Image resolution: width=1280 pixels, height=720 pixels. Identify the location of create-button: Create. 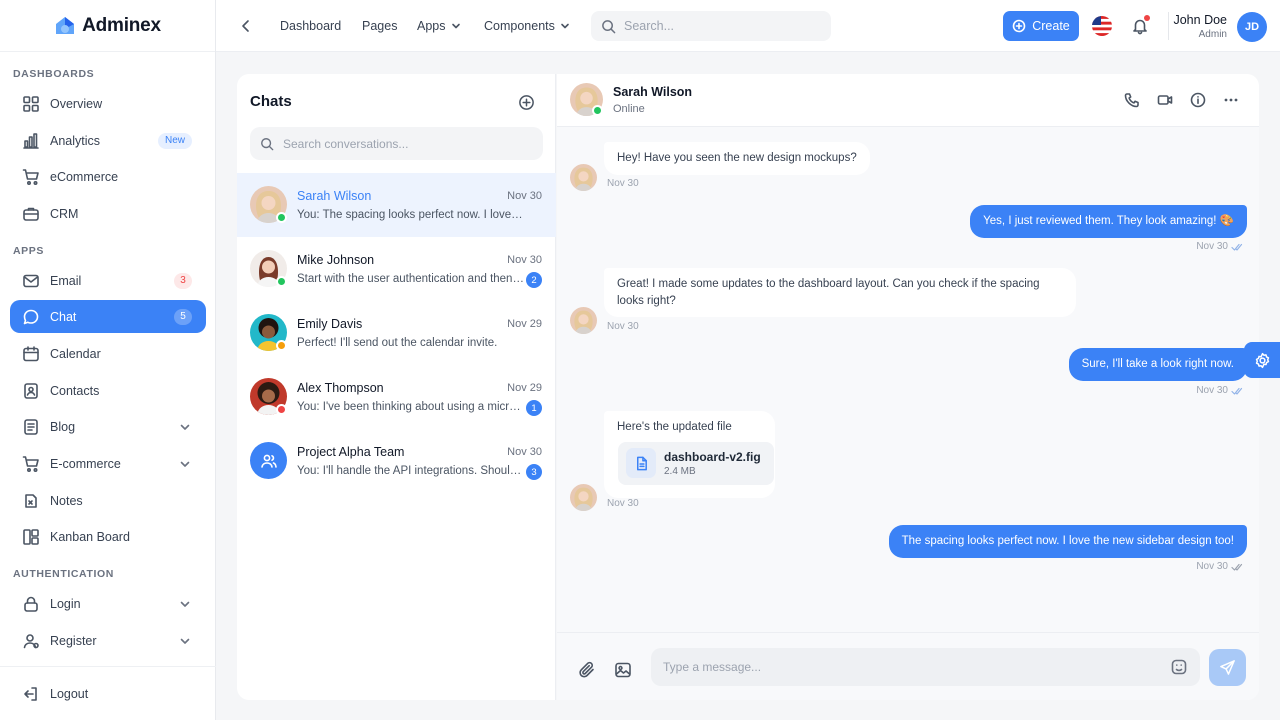
(1041, 26).